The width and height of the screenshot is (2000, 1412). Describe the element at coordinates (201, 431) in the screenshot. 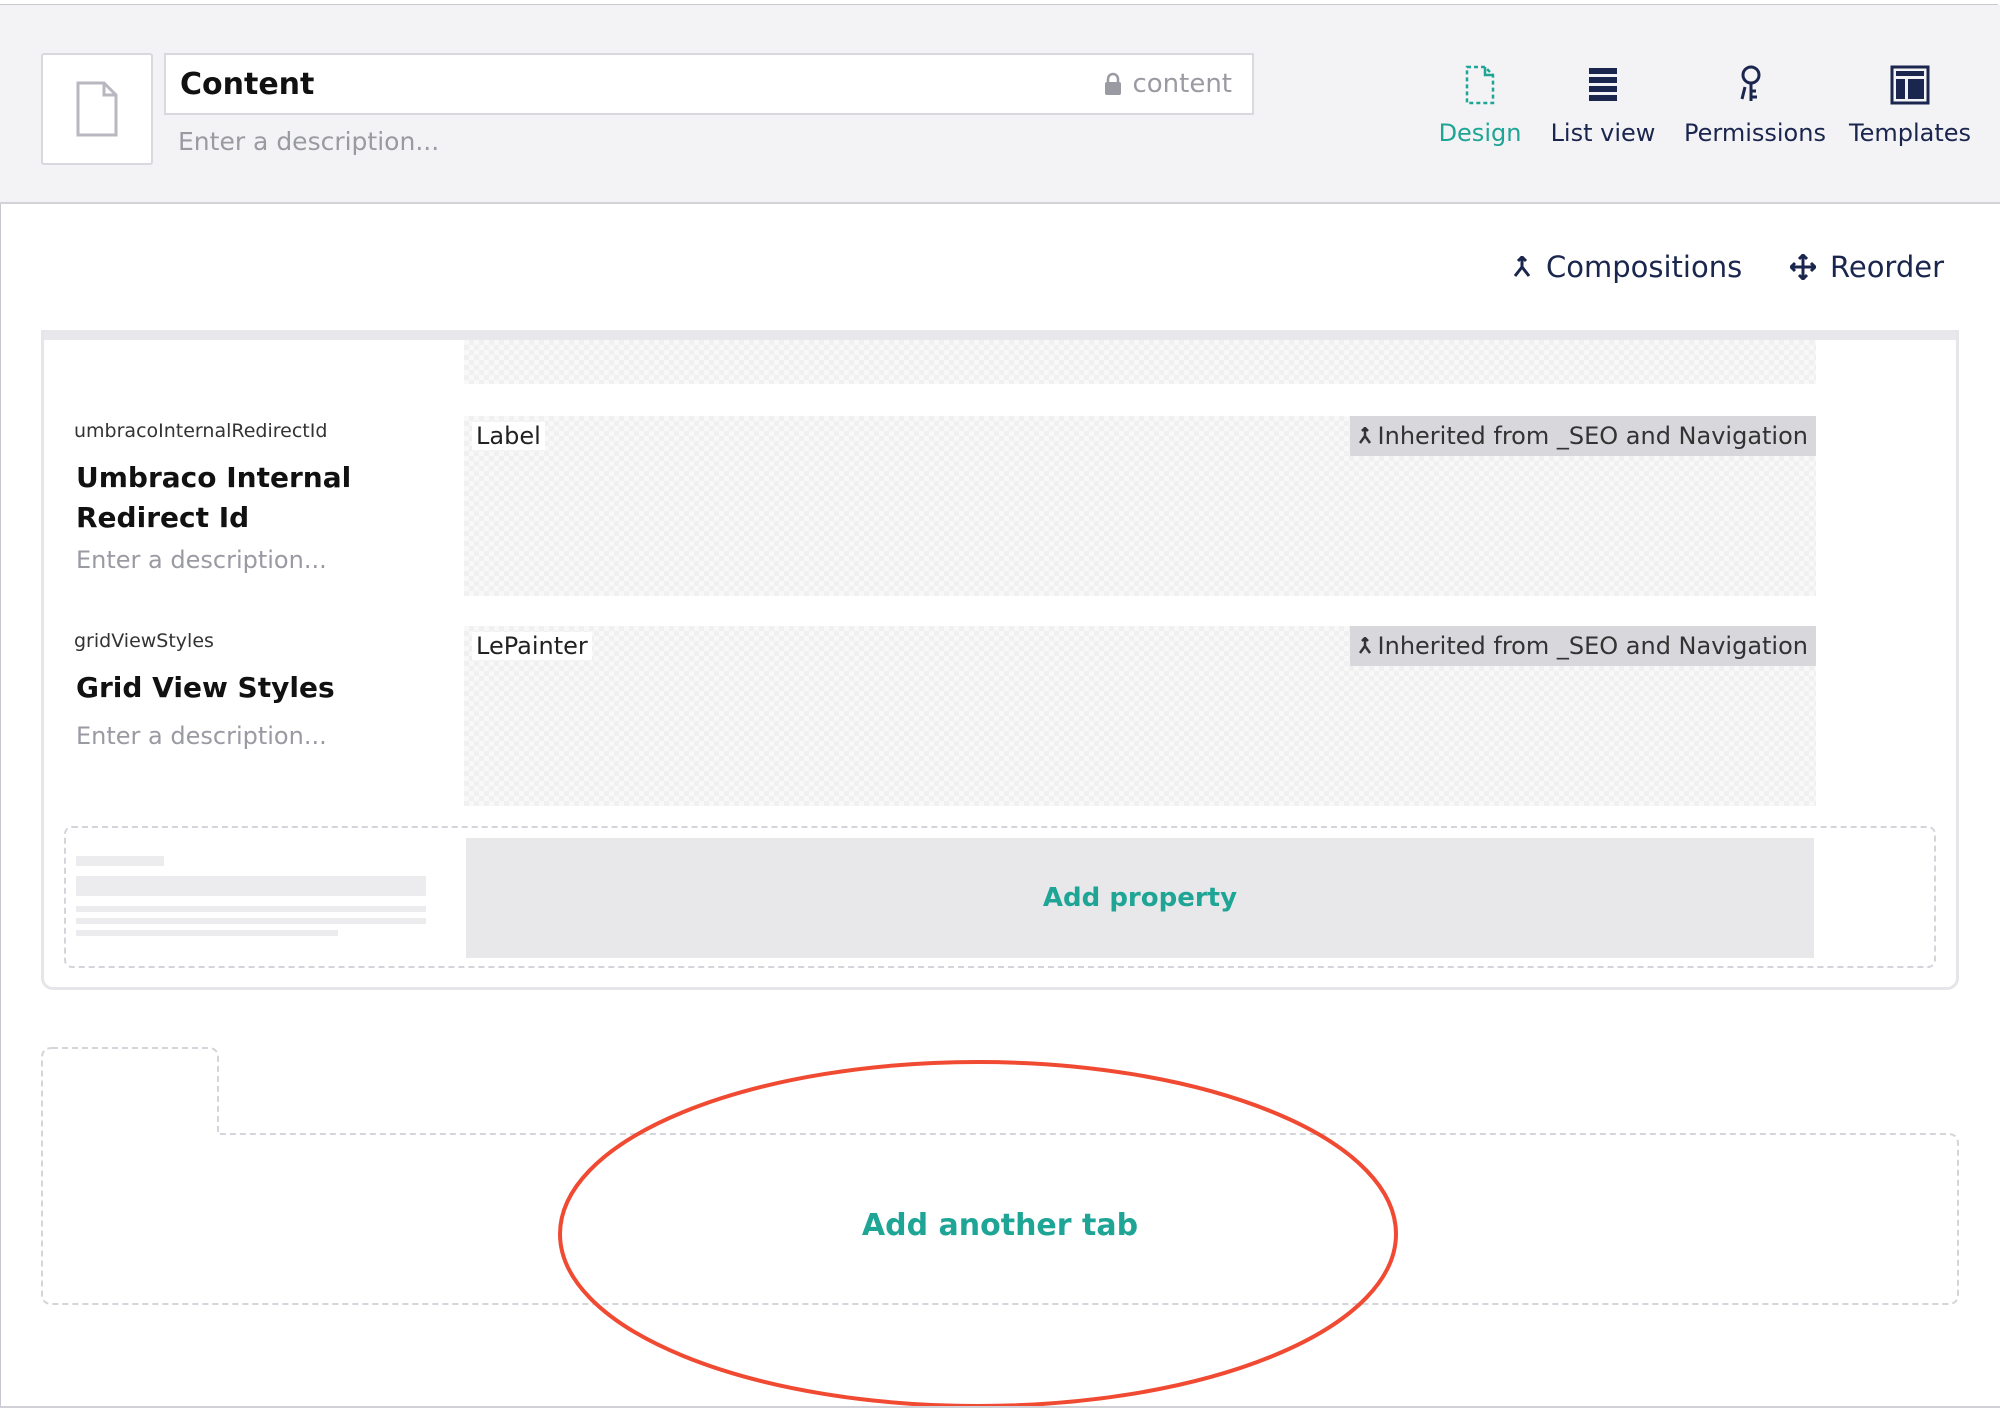

I see `property-alias: umbracoInternalRedirectId` at that location.